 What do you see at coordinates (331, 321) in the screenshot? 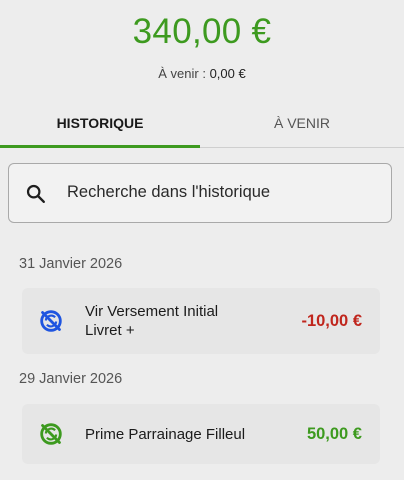
I see `transaction-amount: -10,00 €` at bounding box center [331, 321].